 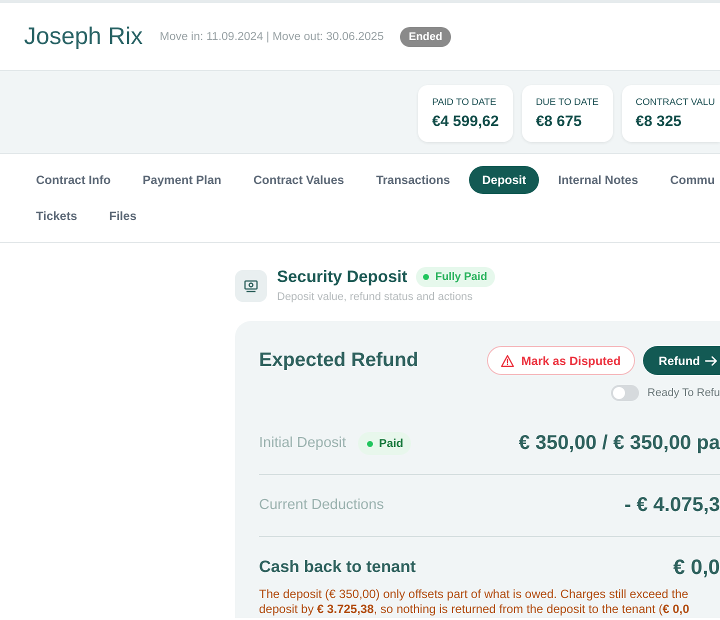 What do you see at coordinates (338, 360) in the screenshot?
I see `card-title: Expected Refund` at bounding box center [338, 360].